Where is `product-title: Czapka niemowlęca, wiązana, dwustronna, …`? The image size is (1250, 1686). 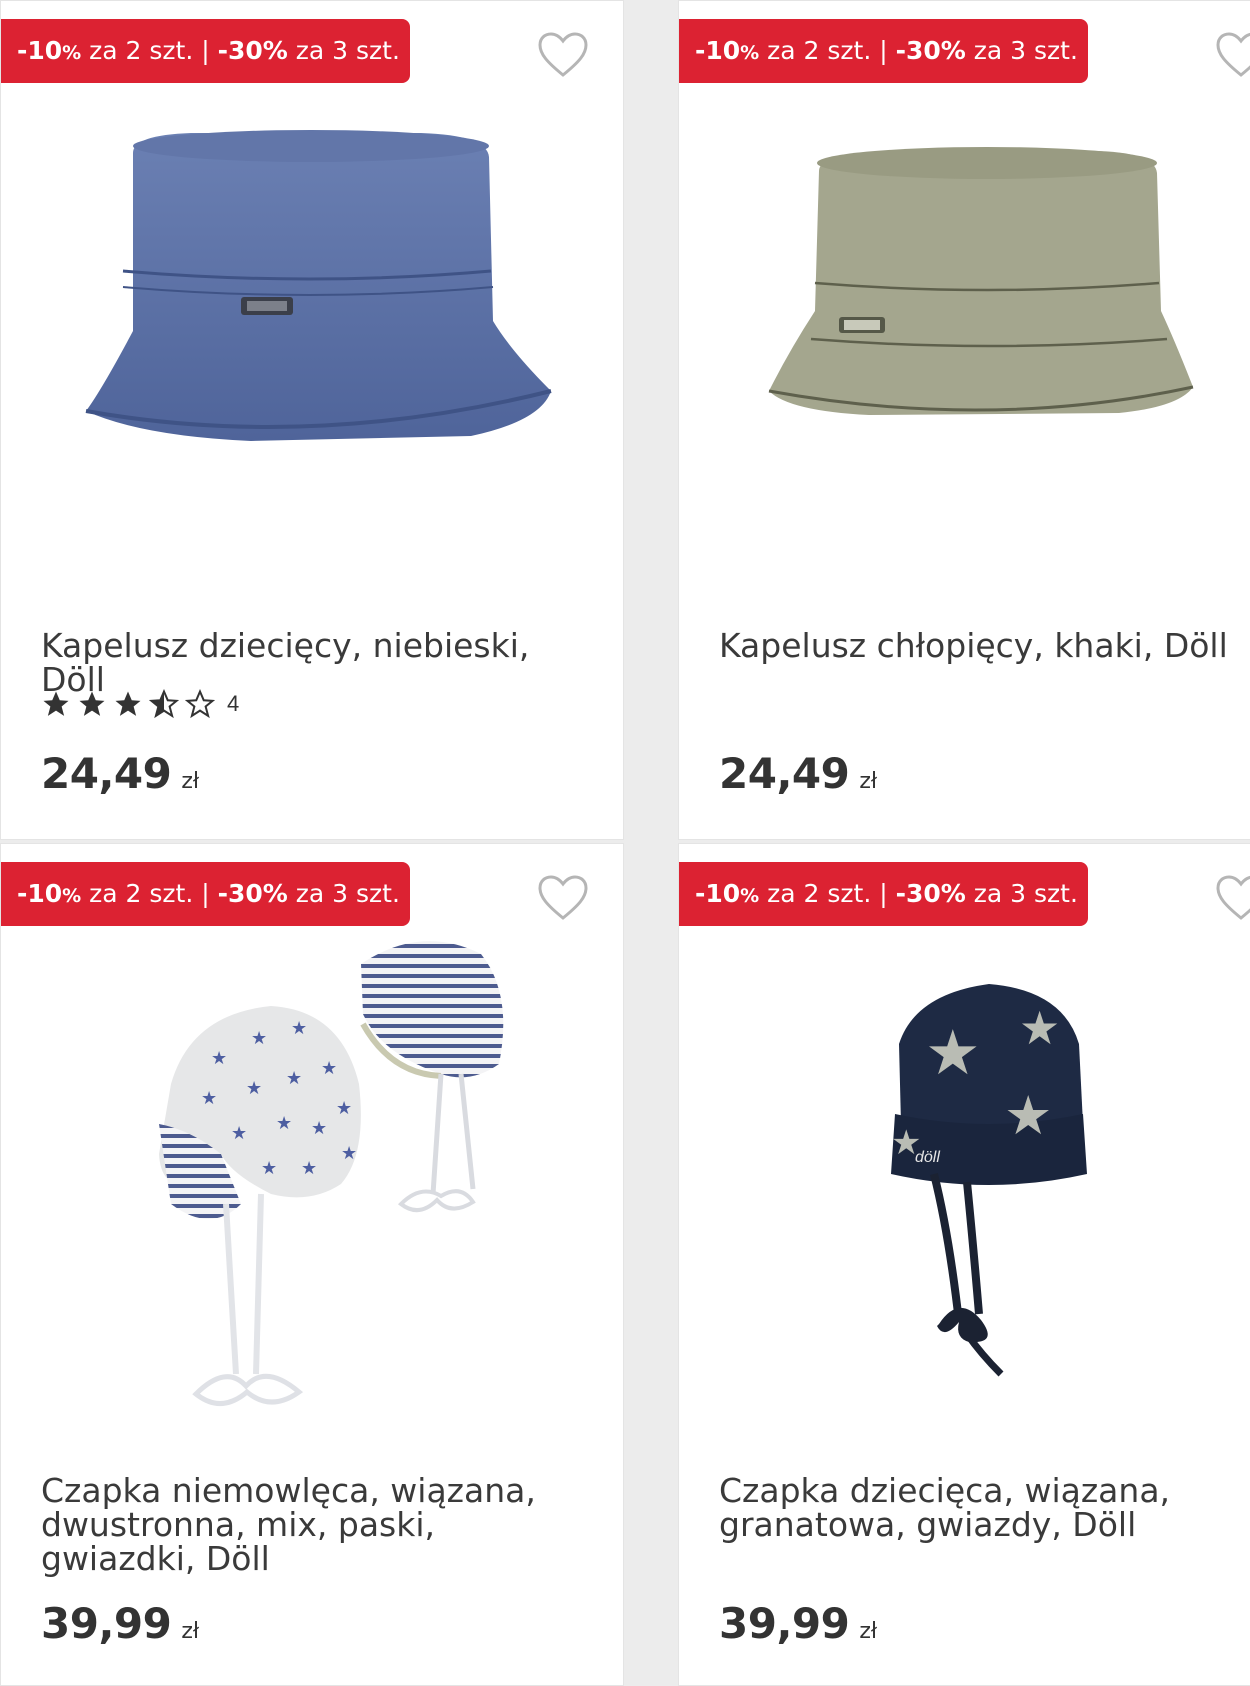 product-title: Czapka niemowlęca, wiązana, dwustronna, … is located at coordinates (311, 1525).